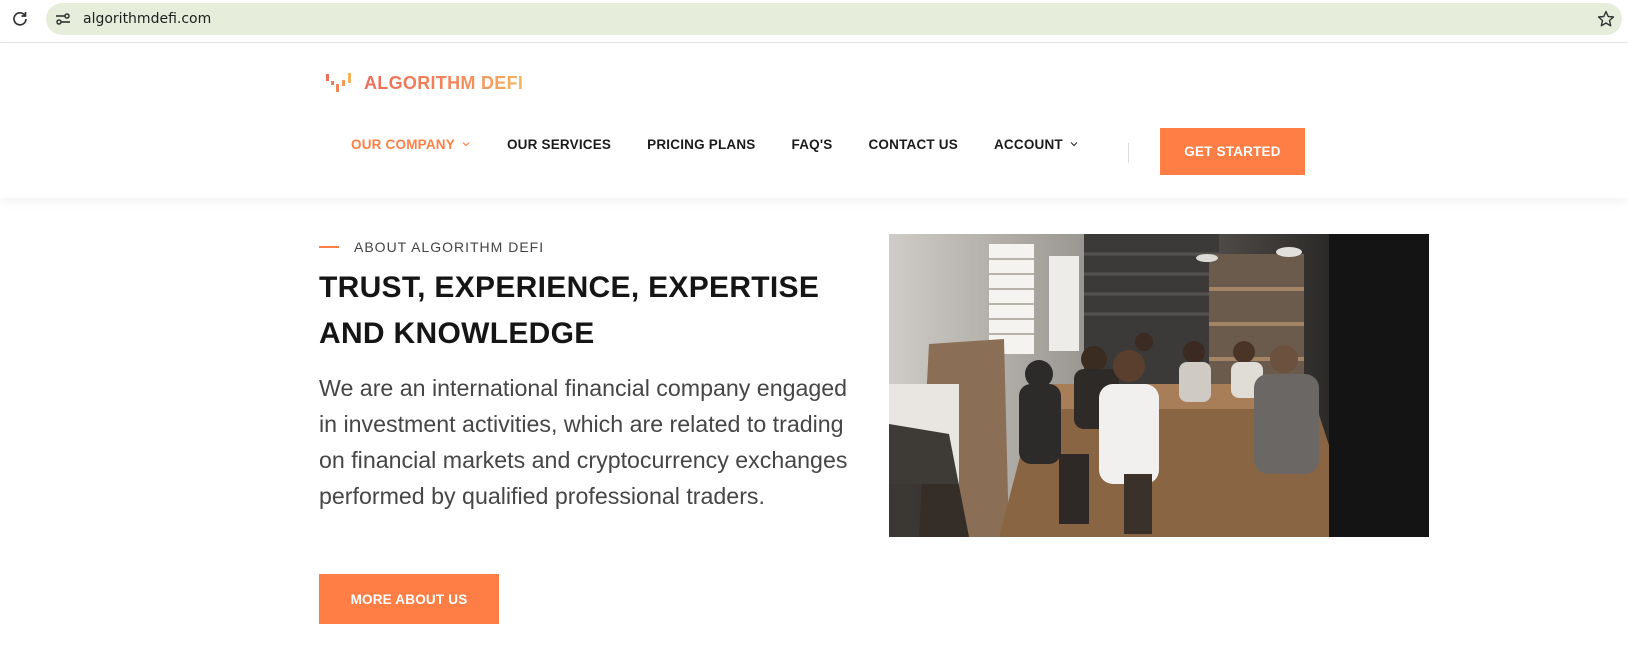 This screenshot has width=1628, height=653. I want to click on title-line-2: AND KNOWLEDGE, so click(457, 333).